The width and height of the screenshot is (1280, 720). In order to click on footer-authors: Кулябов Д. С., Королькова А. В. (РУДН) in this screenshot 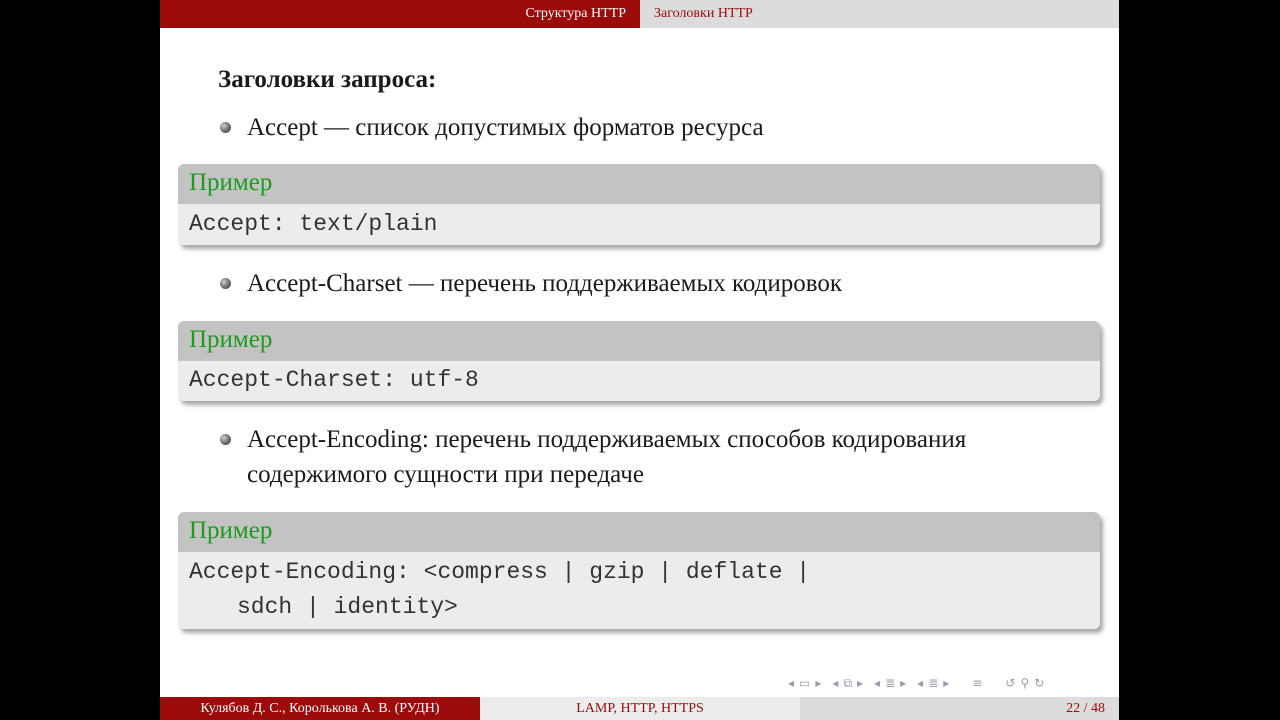, I will do `click(320, 708)`.